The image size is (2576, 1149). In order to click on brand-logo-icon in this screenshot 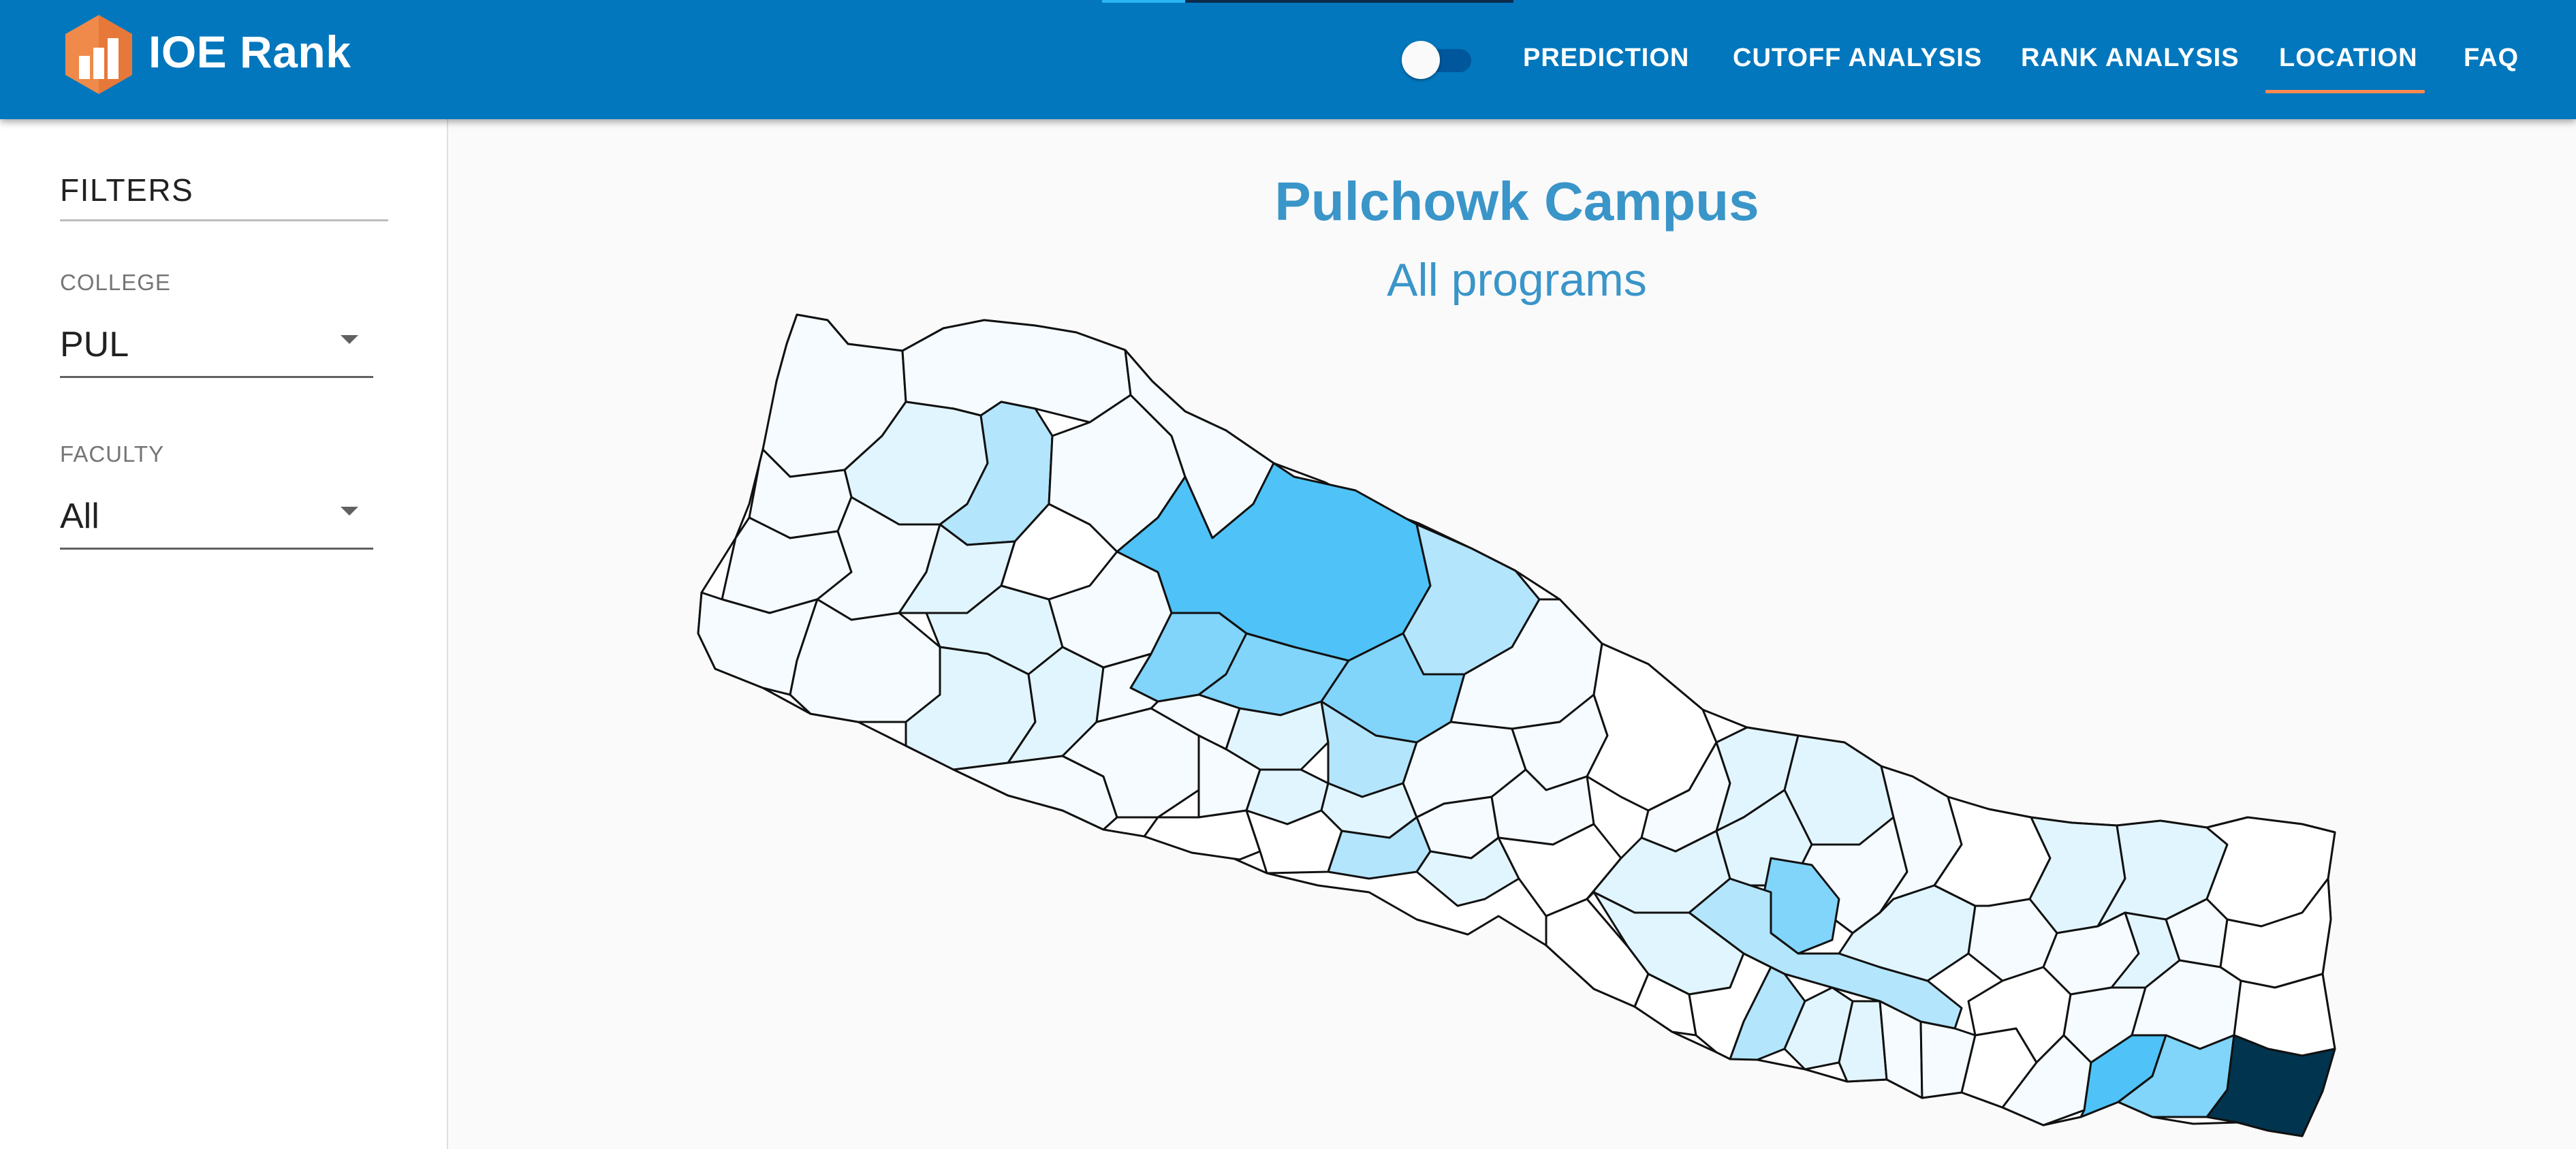, I will do `click(99, 54)`.